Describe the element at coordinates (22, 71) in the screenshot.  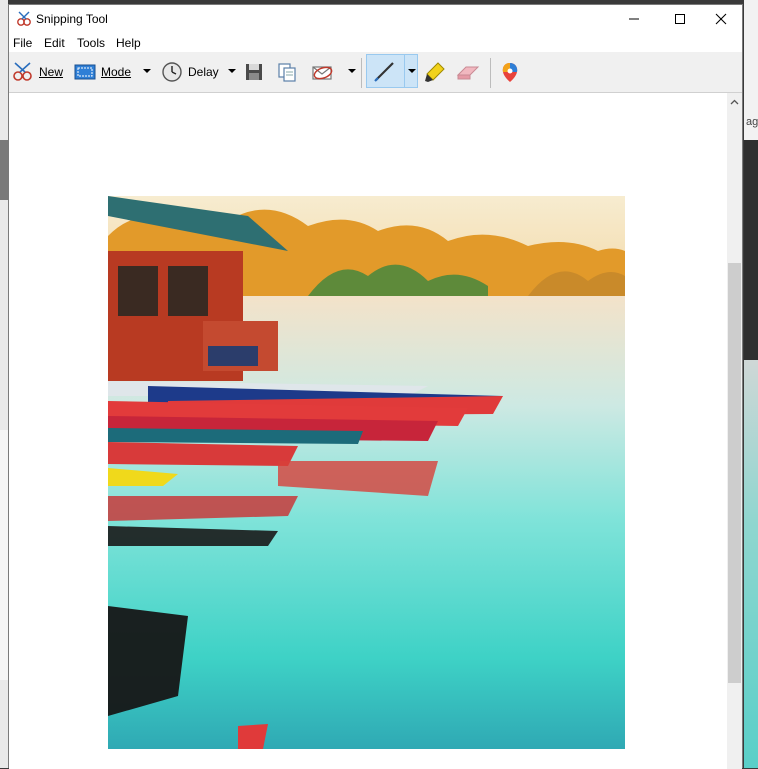
I see `new-snip-icon` at that location.